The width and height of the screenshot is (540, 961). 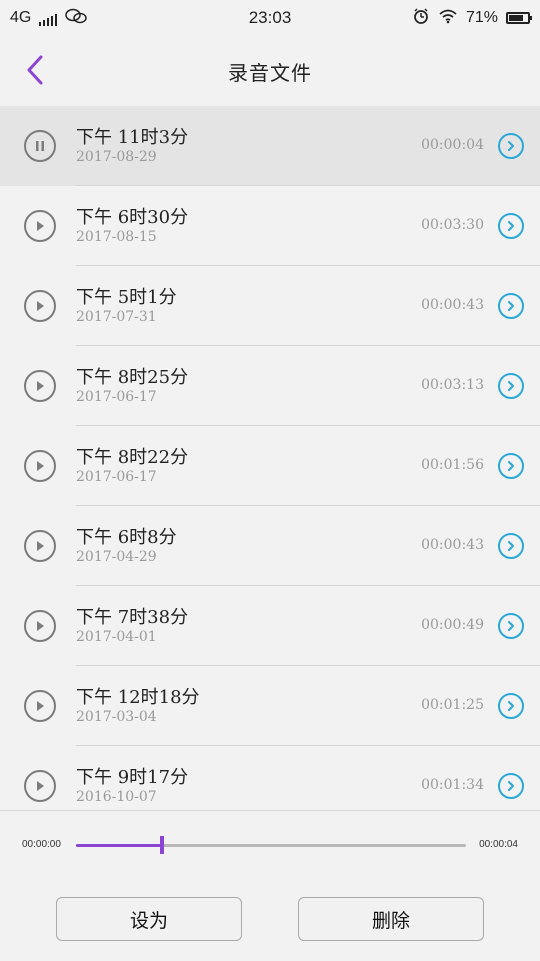 I want to click on recording-row: 下午 7时38分 2017-04-01 00:00:49, so click(x=270, y=626).